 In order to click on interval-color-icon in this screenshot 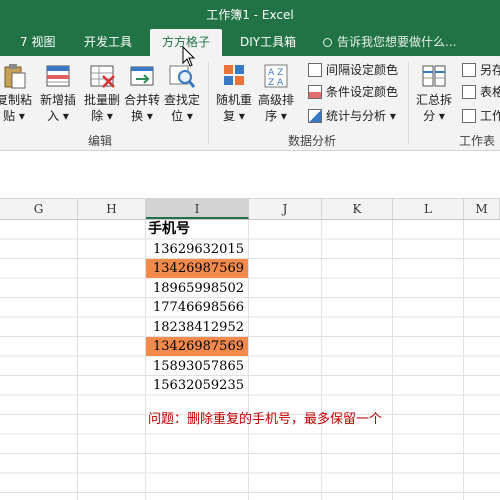, I will do `click(315, 70)`.